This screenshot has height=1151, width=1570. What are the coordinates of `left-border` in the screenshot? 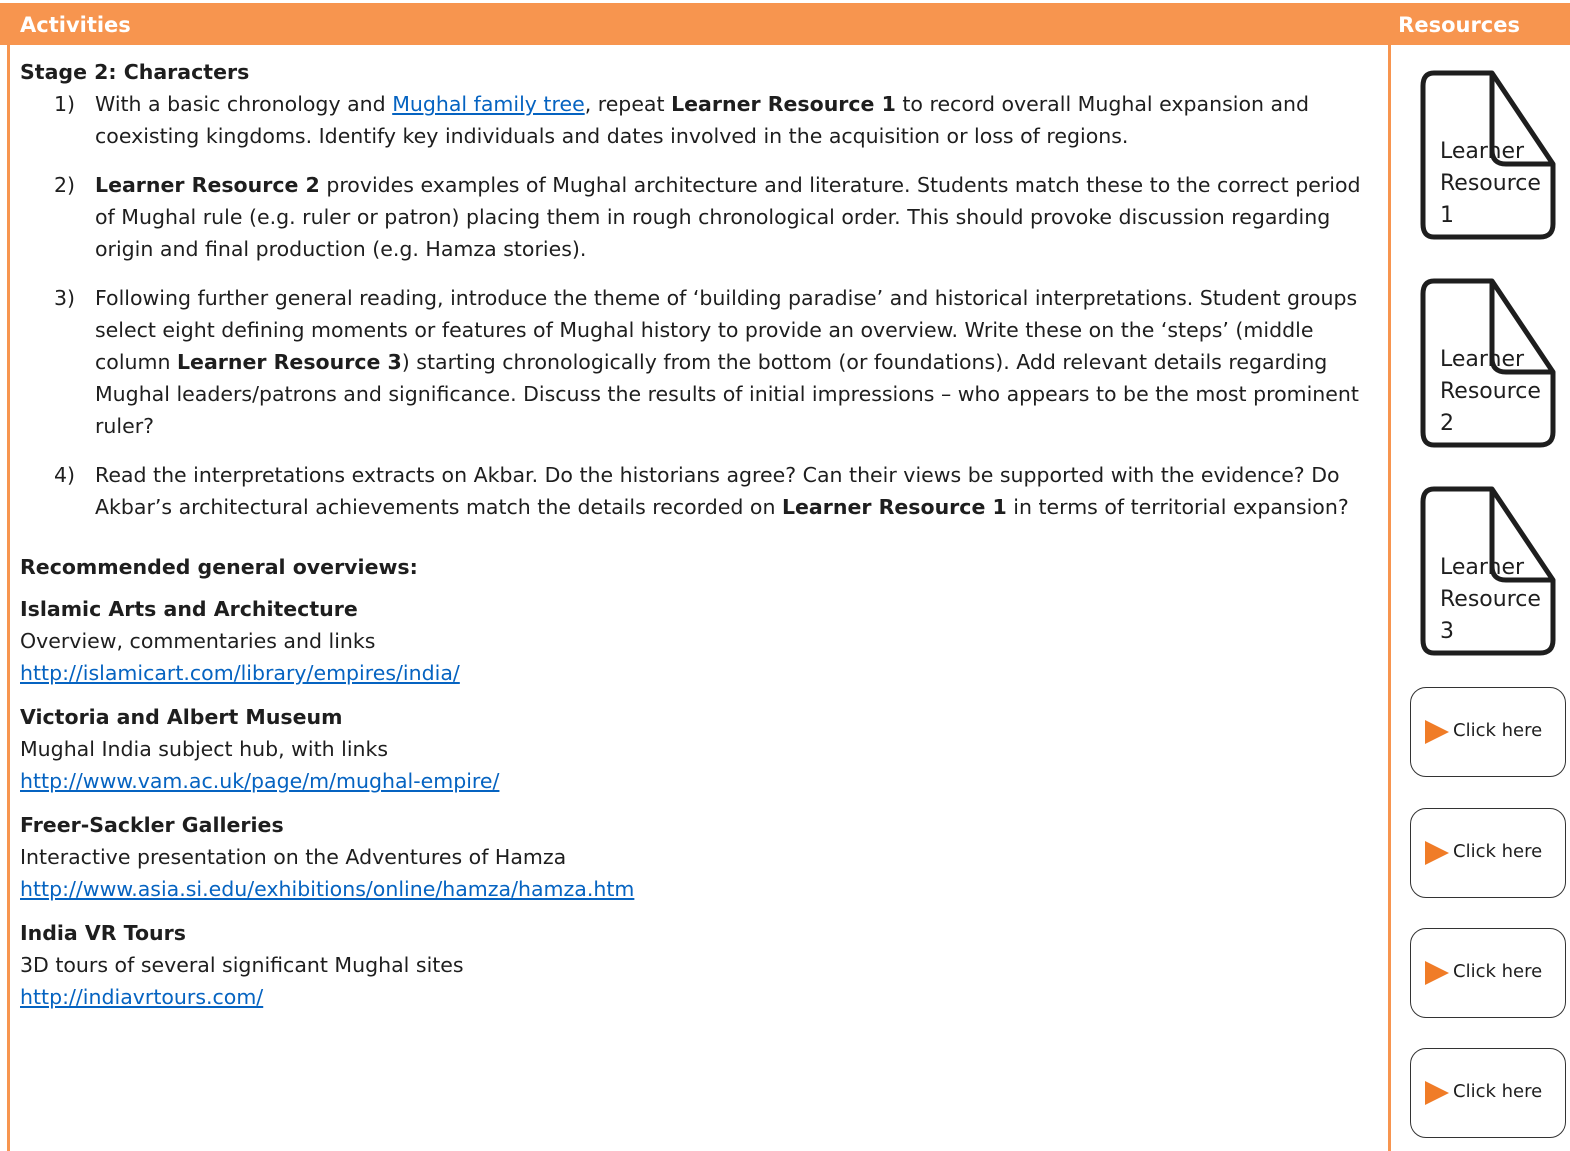 It's located at (8, 598).